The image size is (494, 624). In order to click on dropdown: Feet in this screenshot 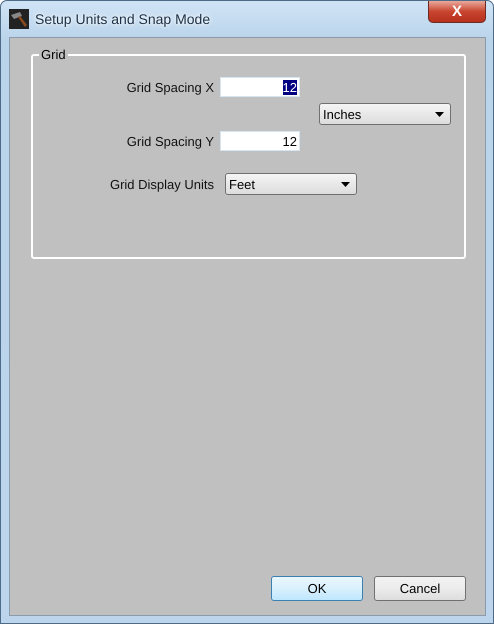, I will do `click(291, 184)`.